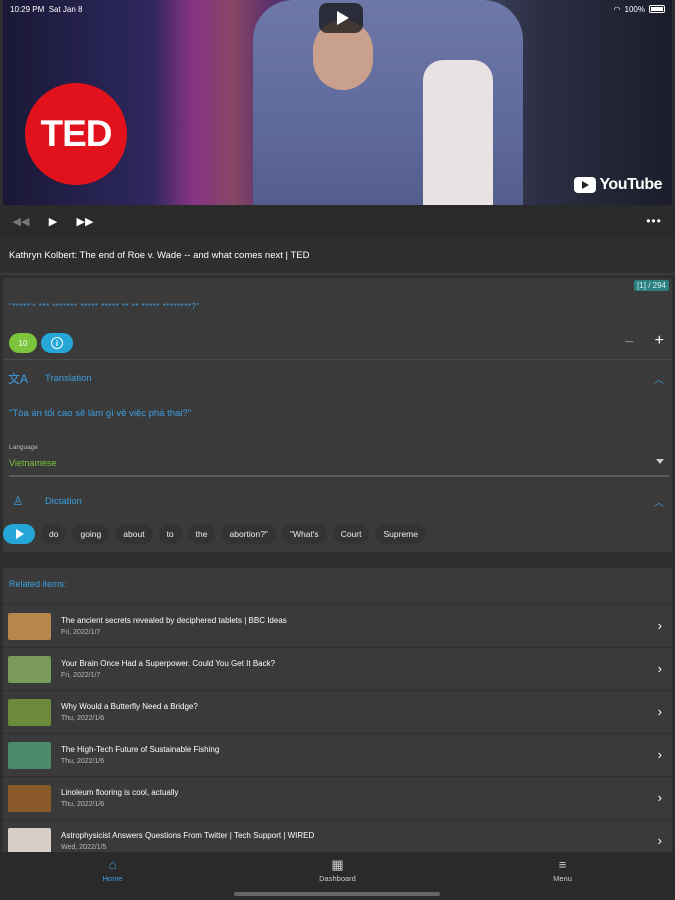 The image size is (675, 900). Describe the element at coordinates (337, 221) in the screenshot. I see `player-controls: ◀◀ ▶ ▶▶ •••` at that location.